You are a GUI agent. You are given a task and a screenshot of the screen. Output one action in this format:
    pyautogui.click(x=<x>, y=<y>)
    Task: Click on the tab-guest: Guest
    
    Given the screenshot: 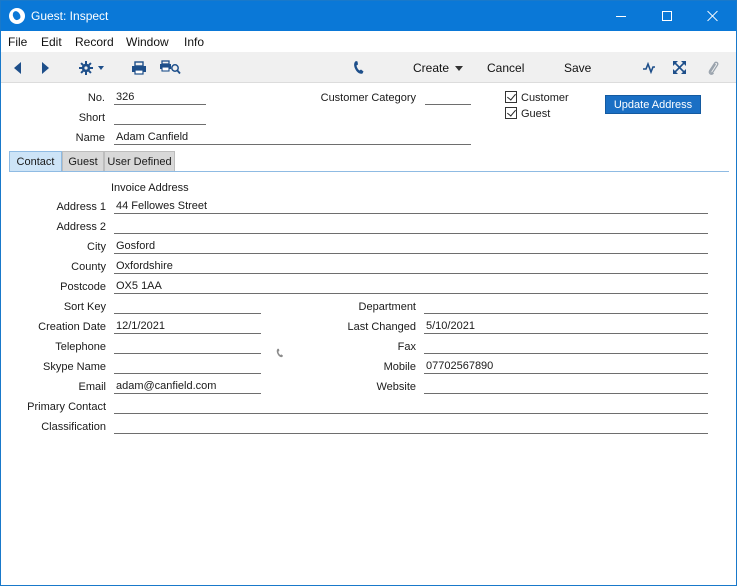 What is the action you would take?
    pyautogui.click(x=83, y=161)
    